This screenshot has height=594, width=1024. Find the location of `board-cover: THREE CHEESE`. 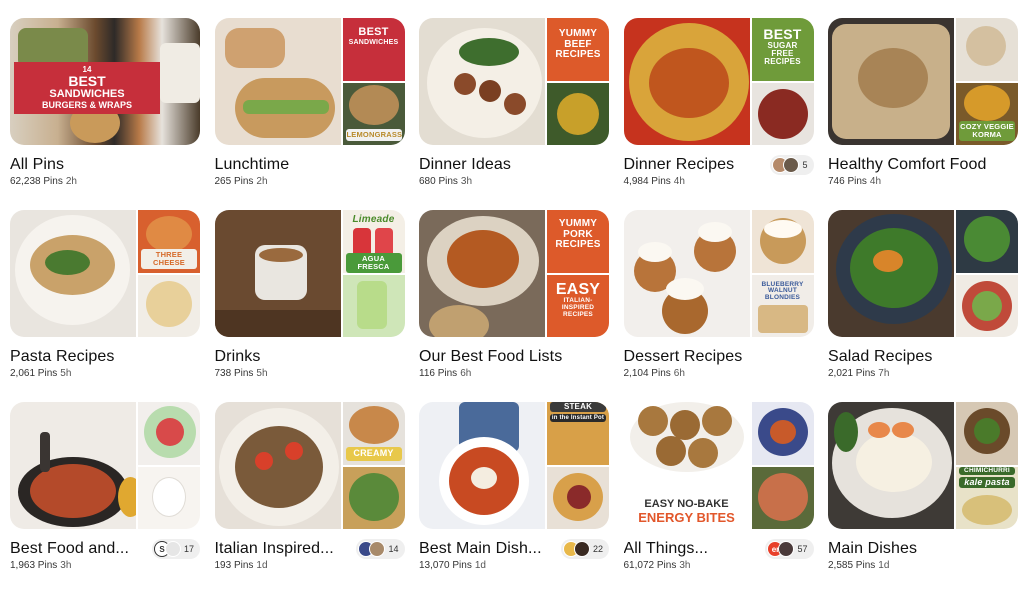

board-cover: THREE CHEESE is located at coordinates (105, 273).